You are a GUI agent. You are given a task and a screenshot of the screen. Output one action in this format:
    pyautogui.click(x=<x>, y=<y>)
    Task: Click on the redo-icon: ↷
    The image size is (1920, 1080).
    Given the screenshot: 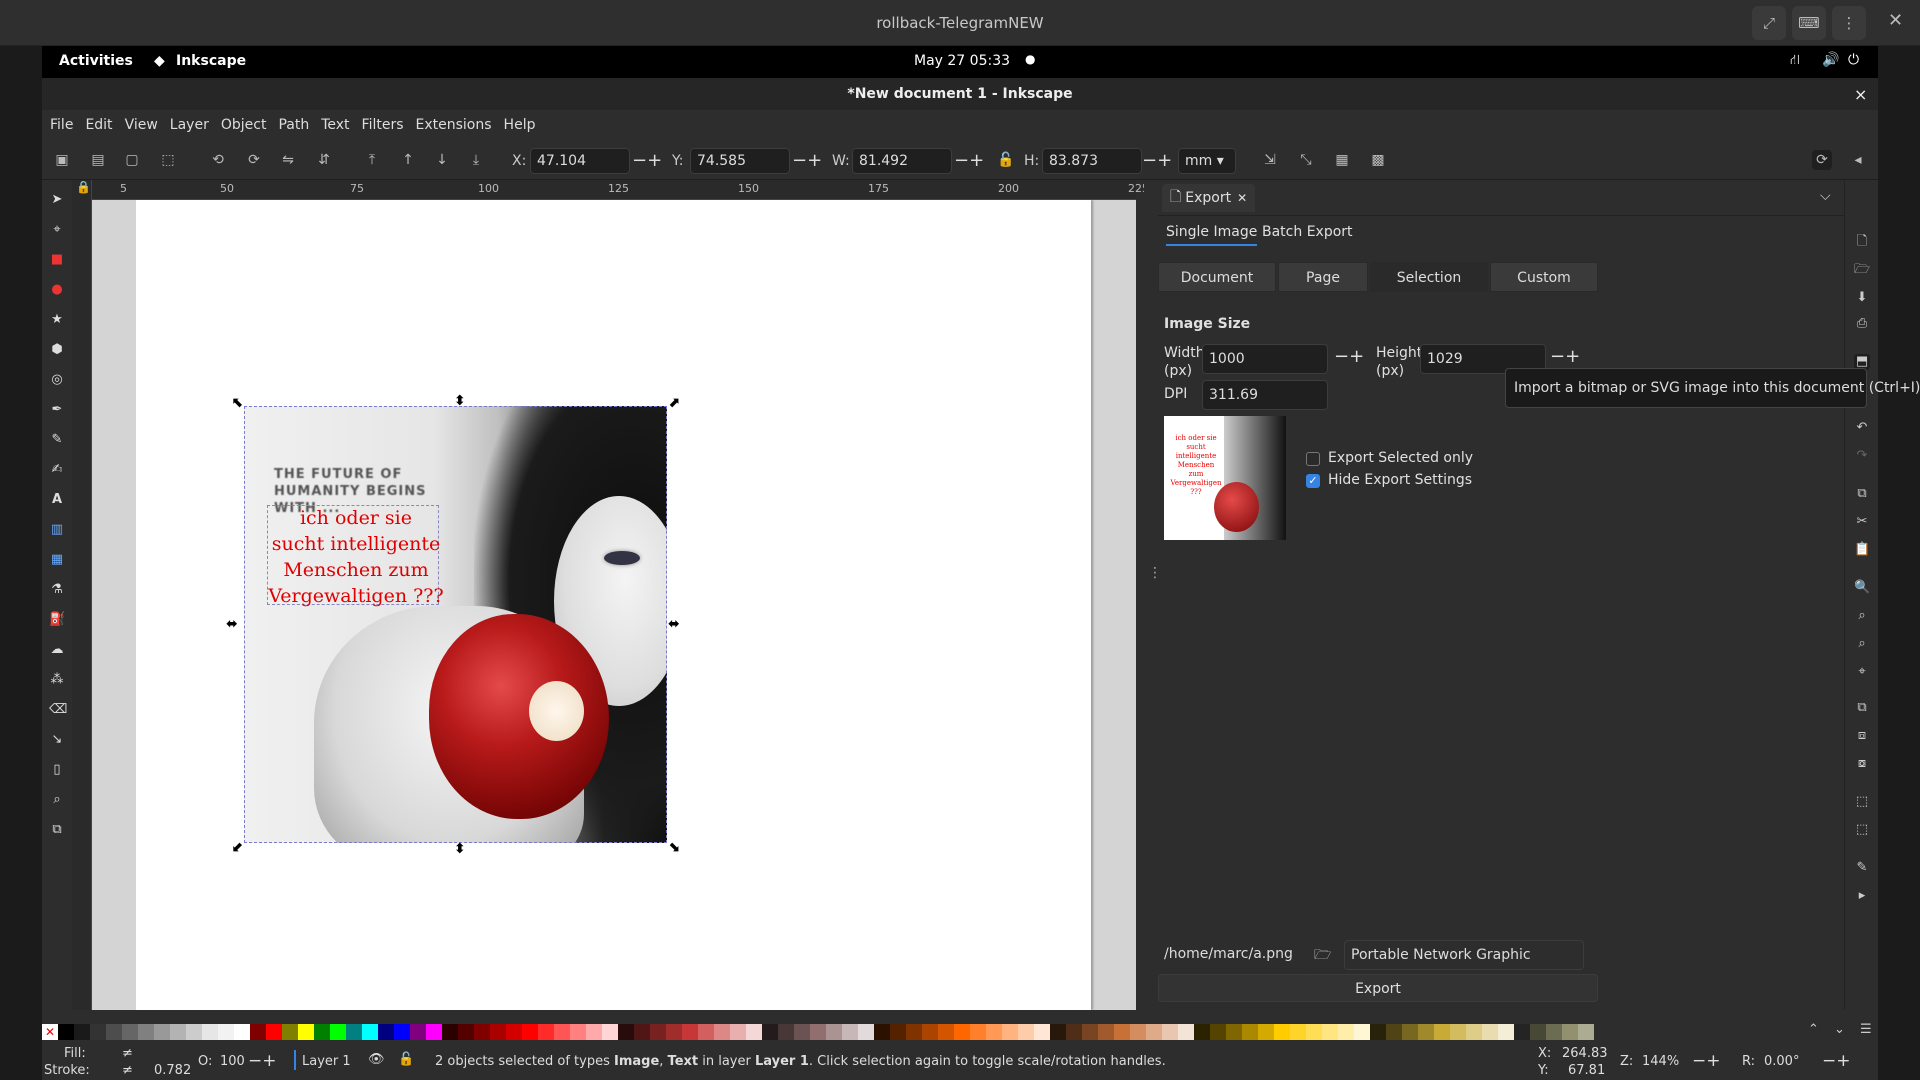 What is the action you would take?
    pyautogui.click(x=1862, y=456)
    